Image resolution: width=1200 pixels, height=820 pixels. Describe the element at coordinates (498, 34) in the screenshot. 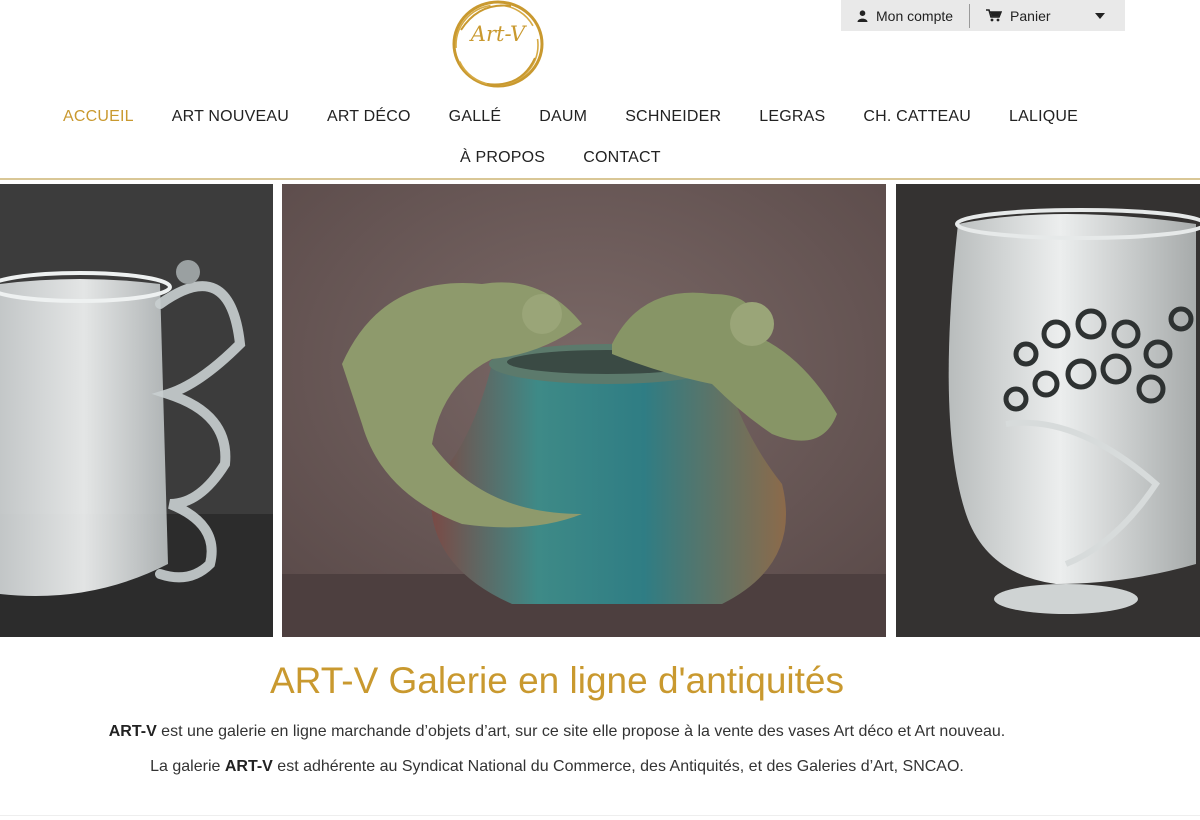

I see `logo-text: Art-V` at that location.